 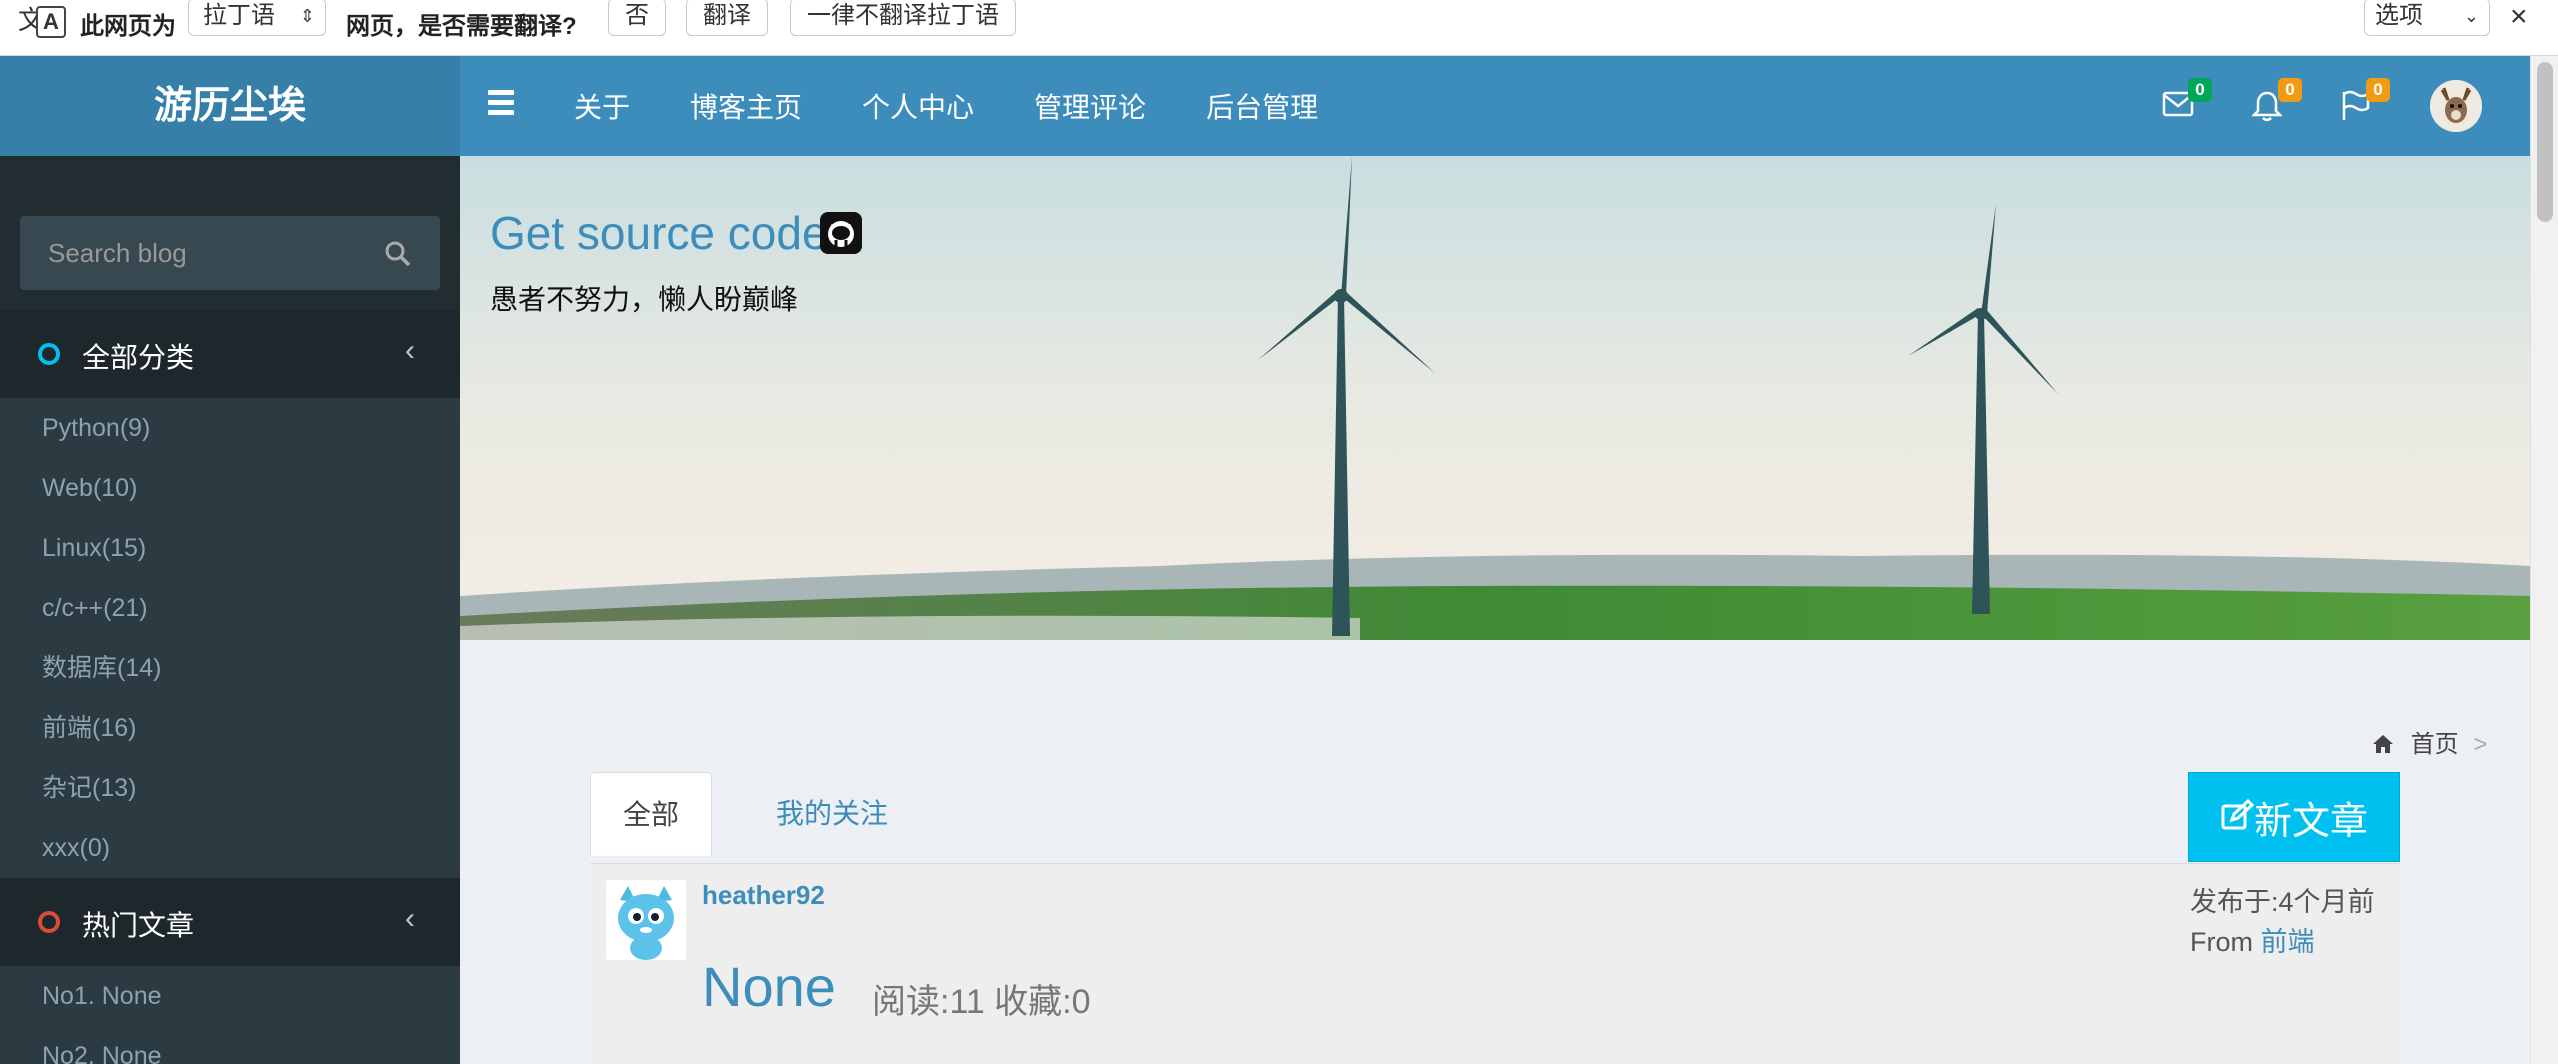 I want to click on chevron-down-icon: ⌄, so click(x=2471, y=16).